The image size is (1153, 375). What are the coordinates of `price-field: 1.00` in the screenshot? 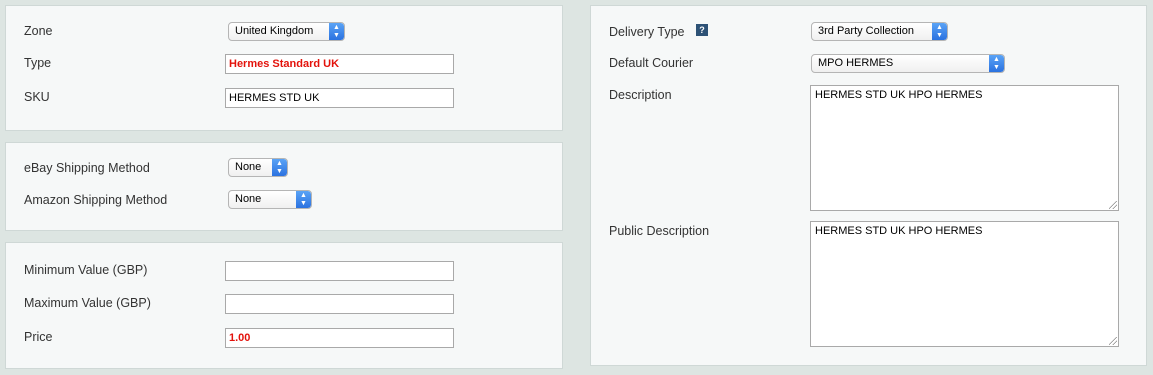 It's located at (339, 338).